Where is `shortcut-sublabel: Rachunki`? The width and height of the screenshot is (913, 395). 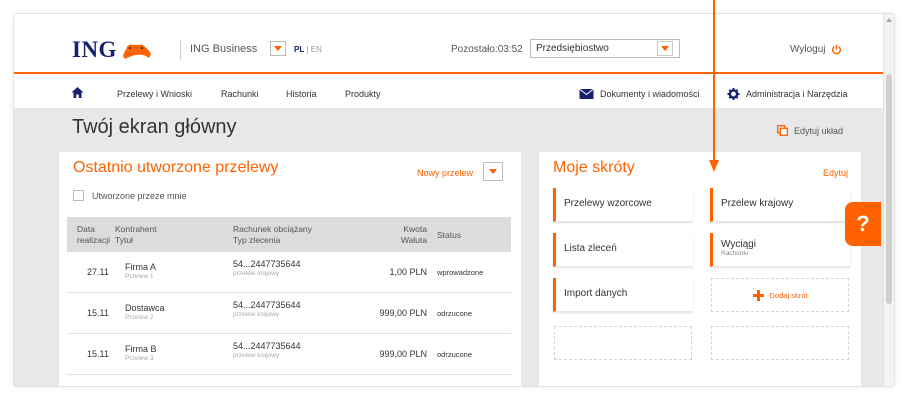 shortcut-sublabel: Rachunki is located at coordinates (735, 253).